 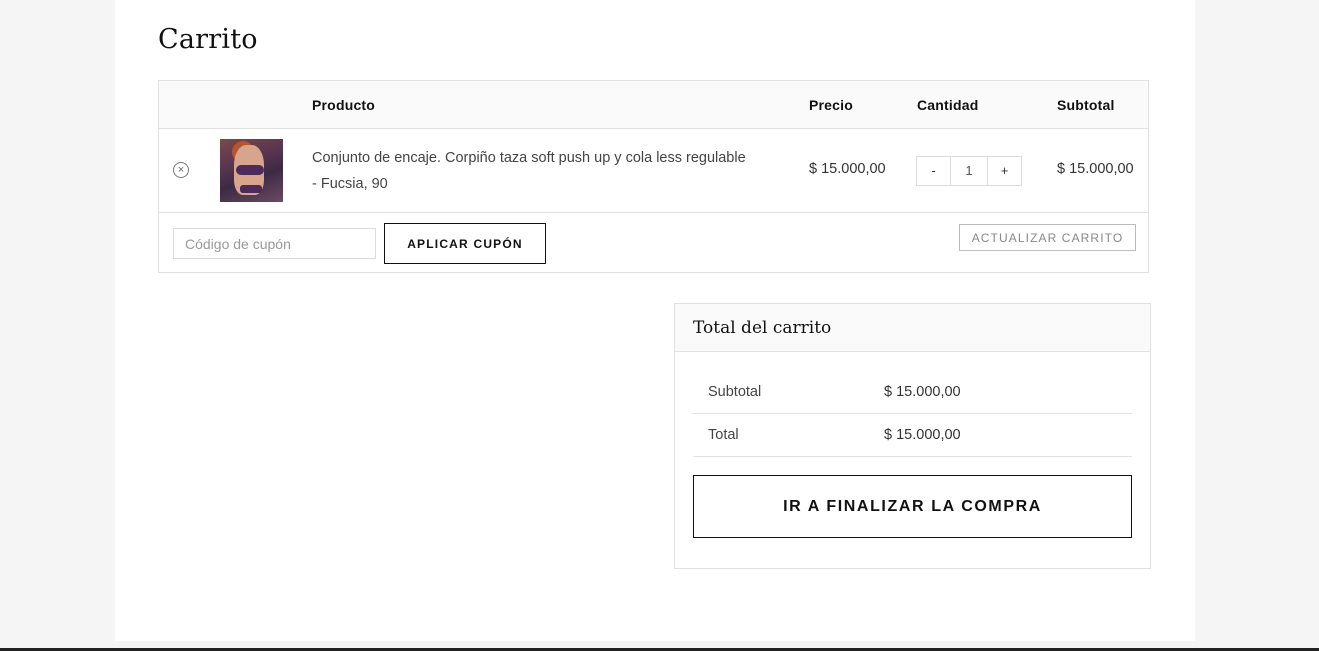 I want to click on product-thumbnail, so click(x=251, y=170).